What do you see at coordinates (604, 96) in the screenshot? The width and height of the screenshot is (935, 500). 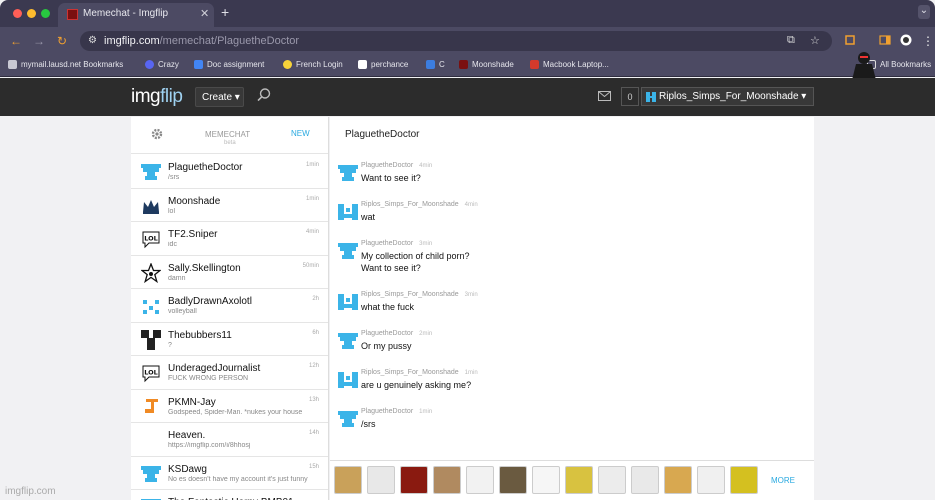 I see `mail-icon` at bounding box center [604, 96].